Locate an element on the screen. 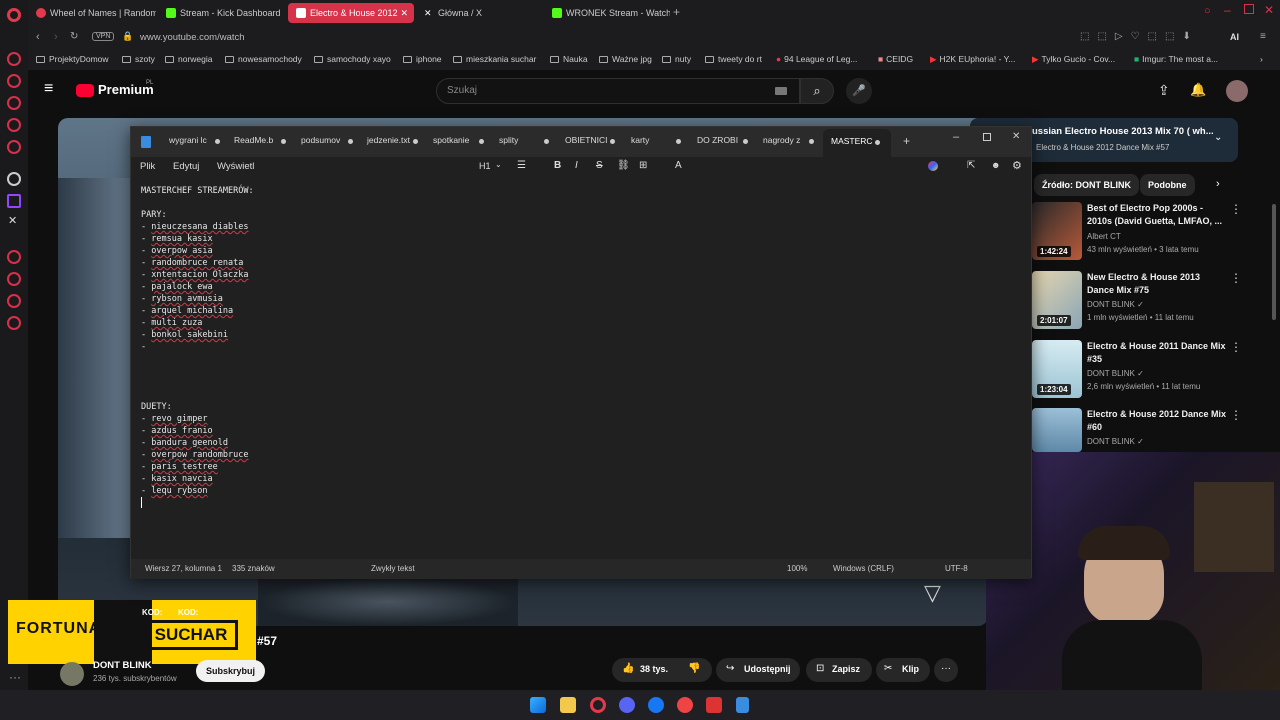 Image resolution: width=1280 pixels, height=720 pixels. file-explorer-icon is located at coordinates (568, 705).